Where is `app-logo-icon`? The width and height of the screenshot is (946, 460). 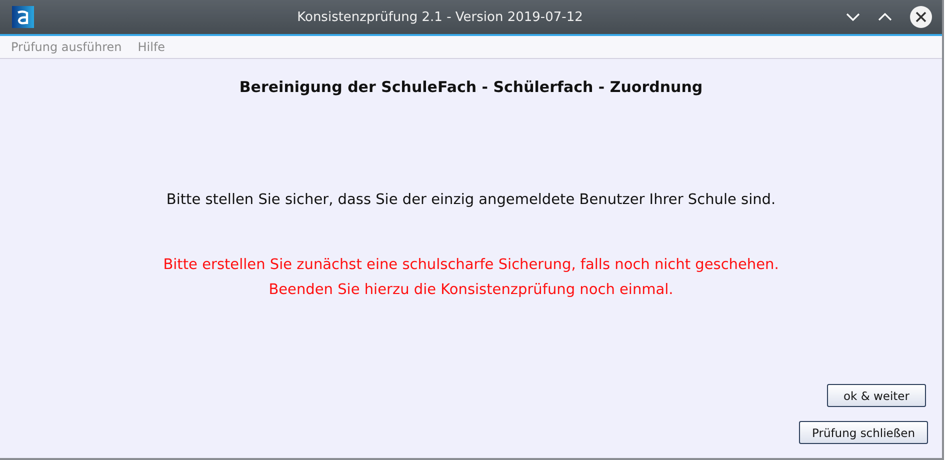 app-logo-icon is located at coordinates (23, 17).